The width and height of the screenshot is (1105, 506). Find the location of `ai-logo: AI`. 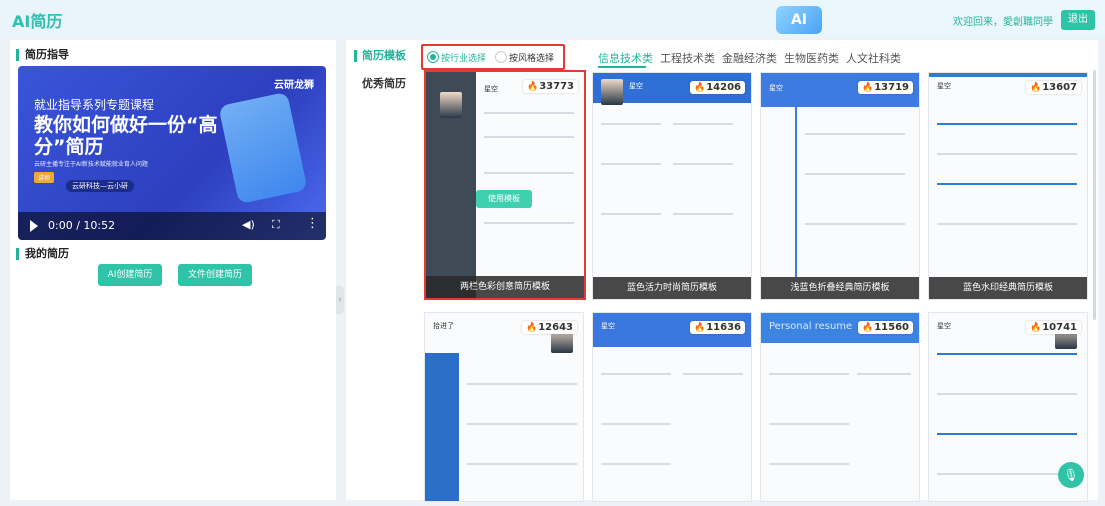

ai-logo: AI is located at coordinates (799, 20).